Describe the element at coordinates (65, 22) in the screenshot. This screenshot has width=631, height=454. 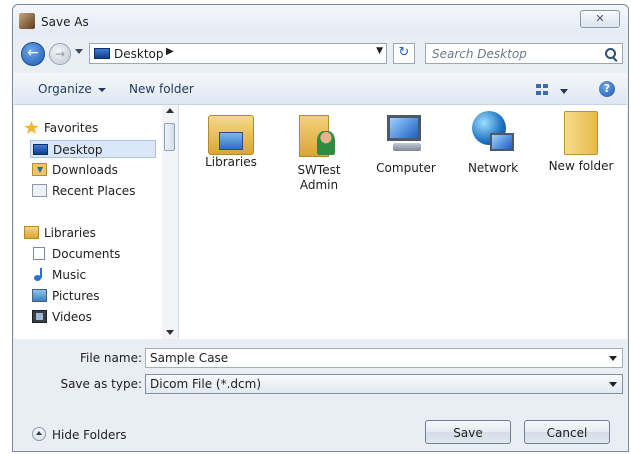
I see `window-title: Save As` at that location.